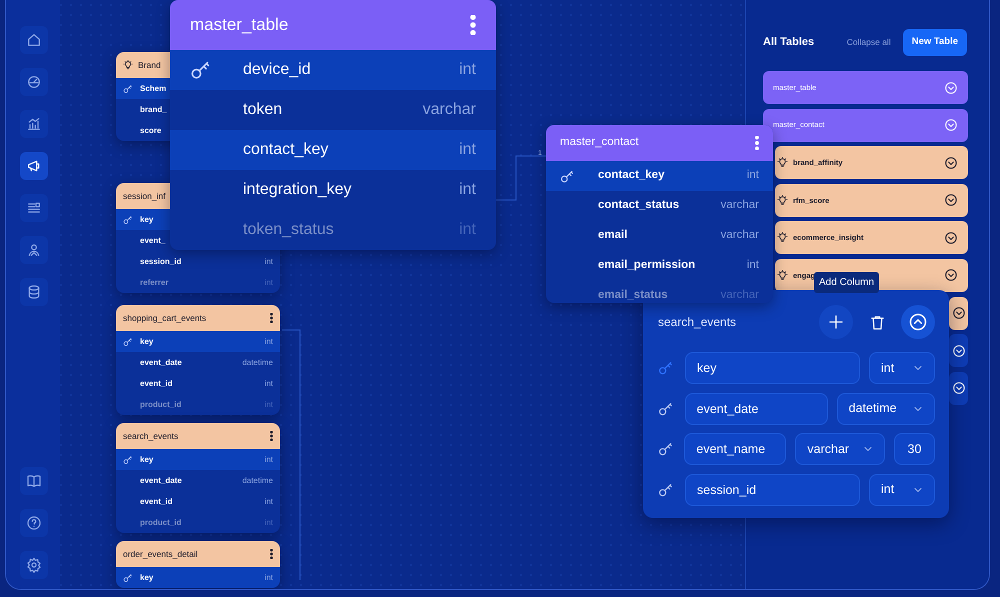 This screenshot has height=597, width=1000. I want to click on column-name: token_status, so click(288, 230).